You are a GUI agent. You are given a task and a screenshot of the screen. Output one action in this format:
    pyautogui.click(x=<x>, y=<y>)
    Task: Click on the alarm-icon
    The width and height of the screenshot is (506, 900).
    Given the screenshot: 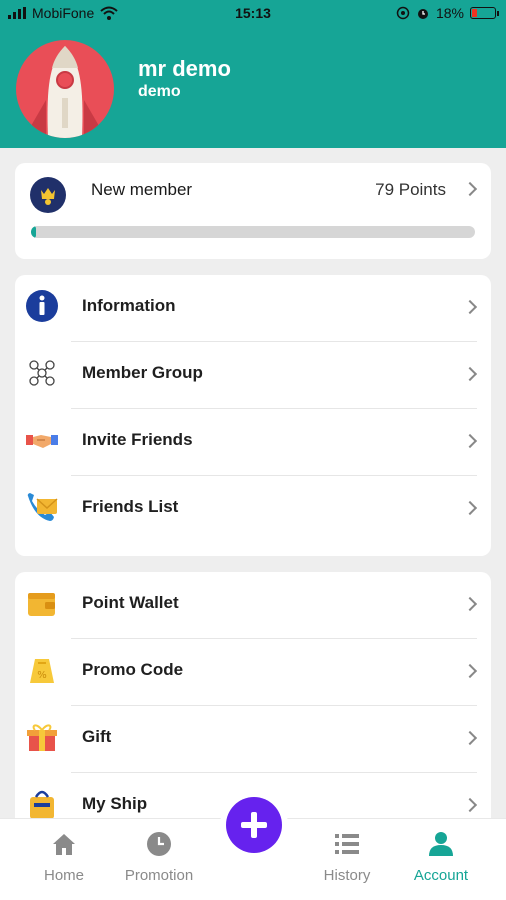 What is the action you would take?
    pyautogui.click(x=422, y=14)
    